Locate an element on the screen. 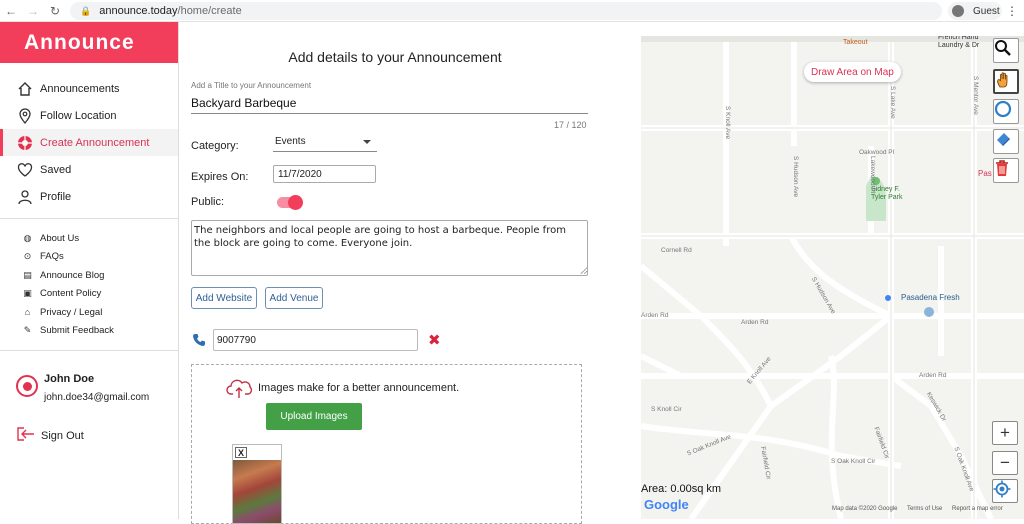 The height and width of the screenshot is (524, 1024). delete-tool is located at coordinates (1006, 170).